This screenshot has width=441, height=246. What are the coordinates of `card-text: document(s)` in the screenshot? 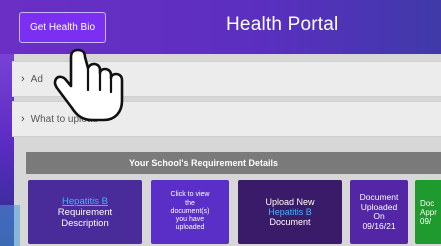 It's located at (190, 211).